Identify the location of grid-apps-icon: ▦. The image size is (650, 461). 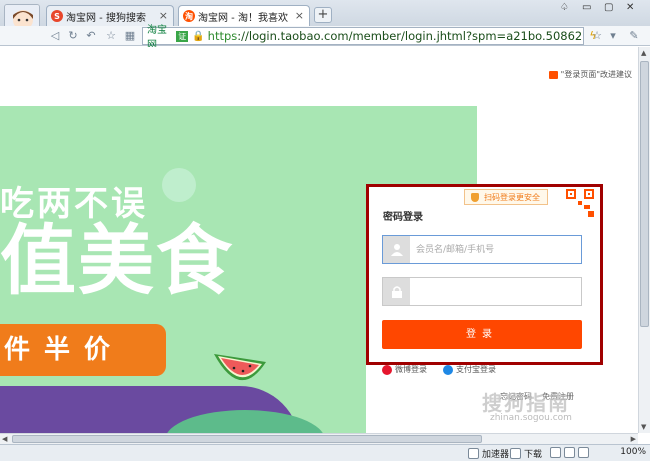
(130, 36).